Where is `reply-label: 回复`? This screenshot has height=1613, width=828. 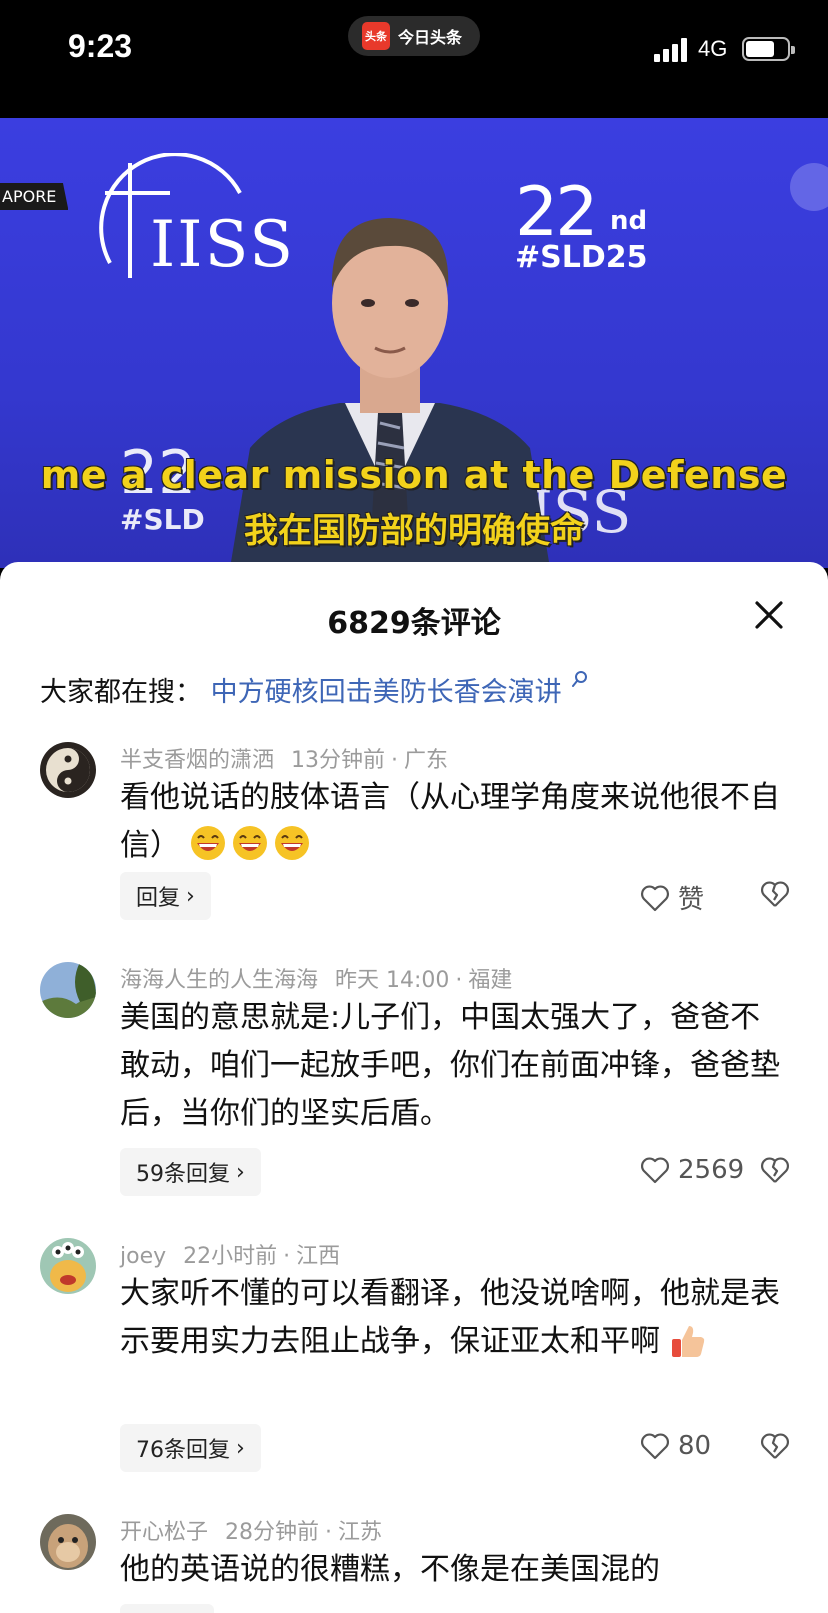
reply-label: 回复 is located at coordinates (158, 898).